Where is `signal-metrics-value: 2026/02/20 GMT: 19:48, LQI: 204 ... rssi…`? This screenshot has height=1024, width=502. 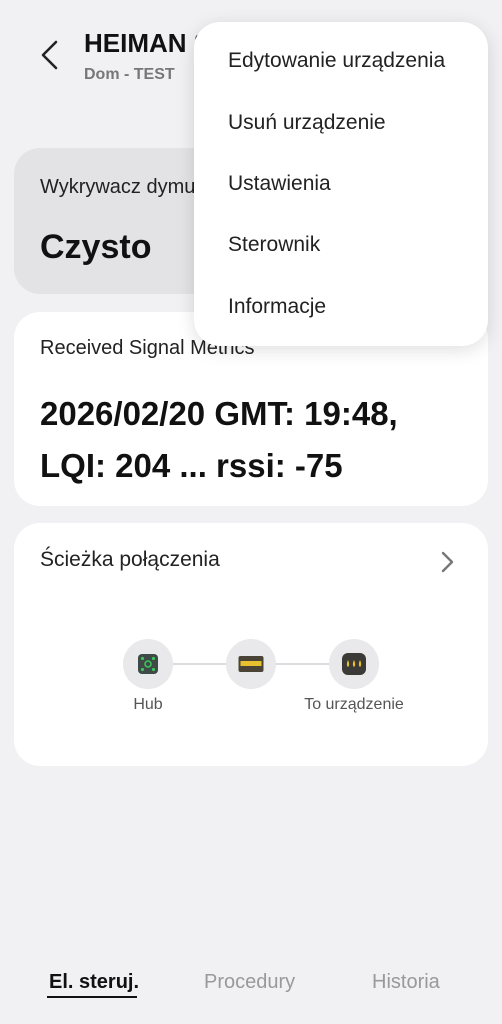 signal-metrics-value: 2026/02/20 GMT: 19:48, LQI: 204 ... rssi… is located at coordinates (219, 439).